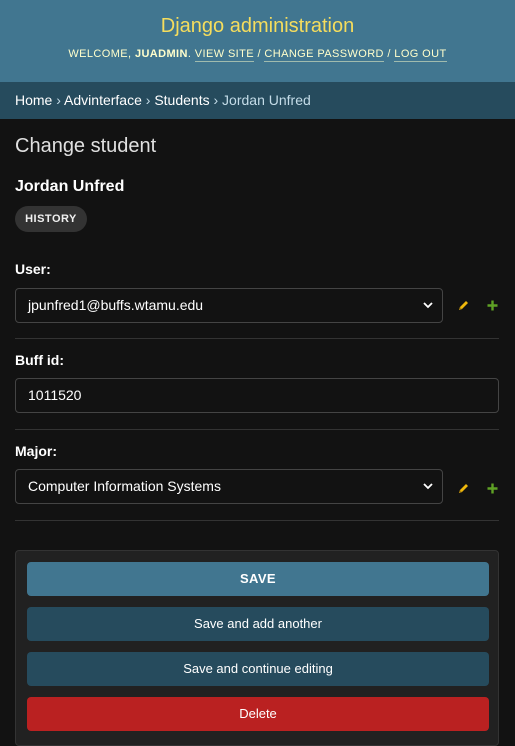  What do you see at coordinates (124, 486) in the screenshot?
I see `major-select-value: Computer Information Systems` at bounding box center [124, 486].